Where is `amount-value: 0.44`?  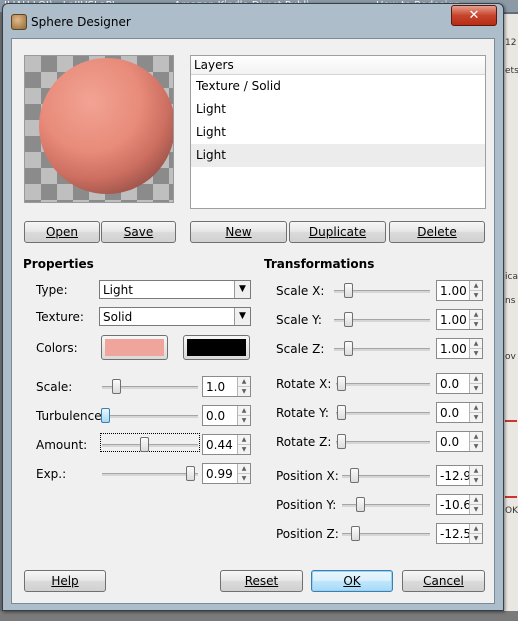 amount-value: 0.44 is located at coordinates (219, 445).